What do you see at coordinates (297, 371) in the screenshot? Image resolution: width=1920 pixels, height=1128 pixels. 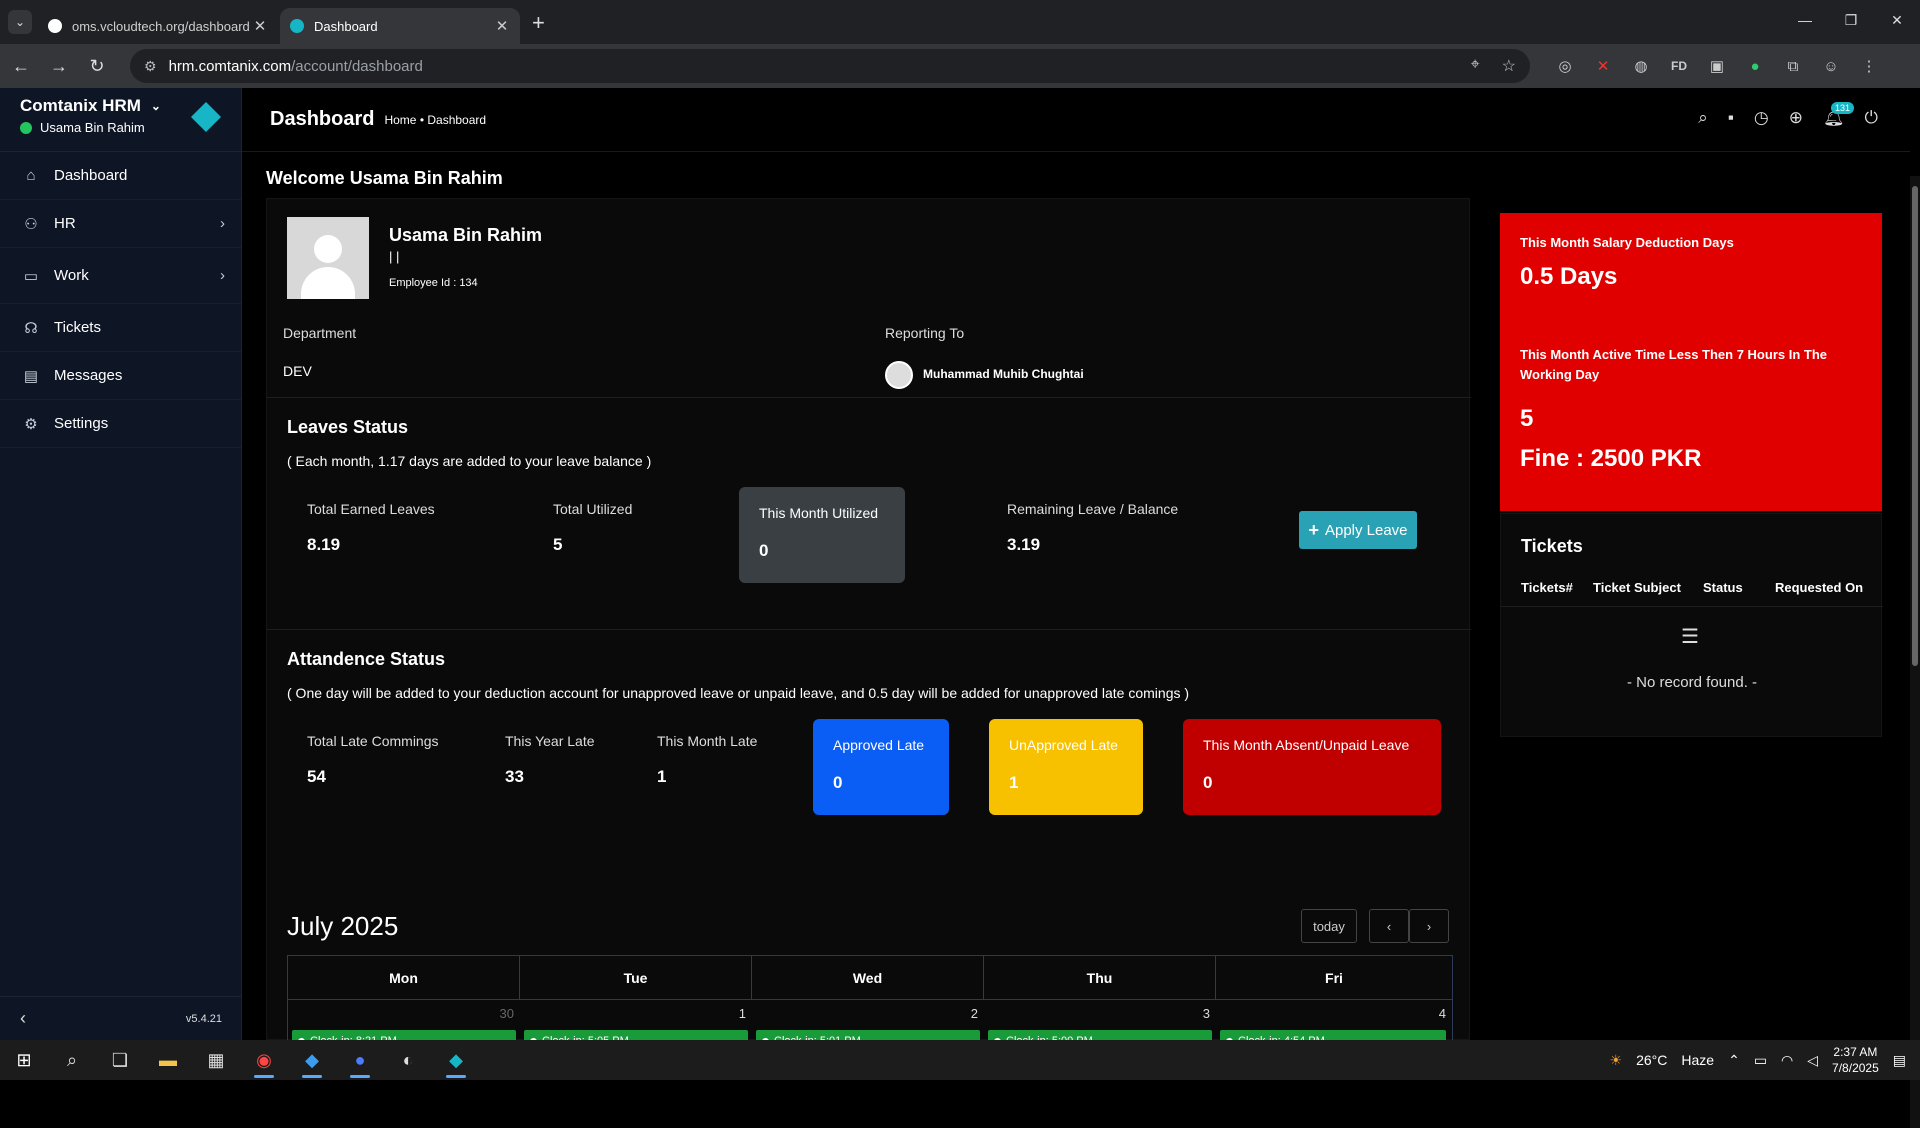 I see `department-value: DEV` at bounding box center [297, 371].